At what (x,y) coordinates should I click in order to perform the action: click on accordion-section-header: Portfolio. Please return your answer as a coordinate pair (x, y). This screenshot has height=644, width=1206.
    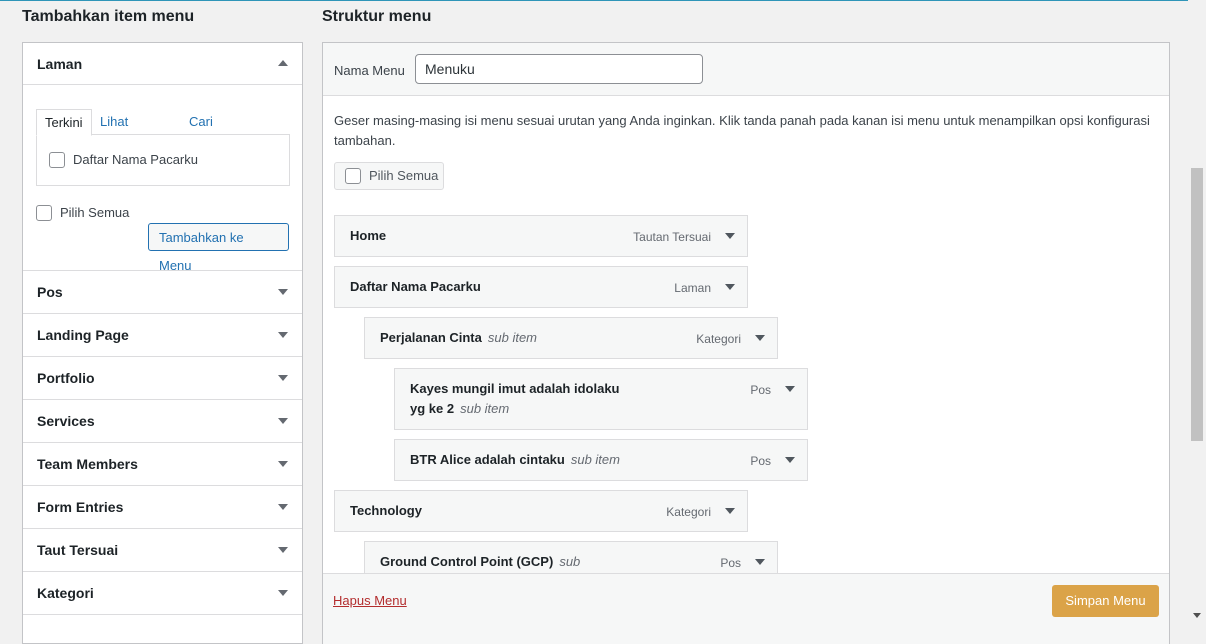
    Looking at the image, I should click on (162, 378).